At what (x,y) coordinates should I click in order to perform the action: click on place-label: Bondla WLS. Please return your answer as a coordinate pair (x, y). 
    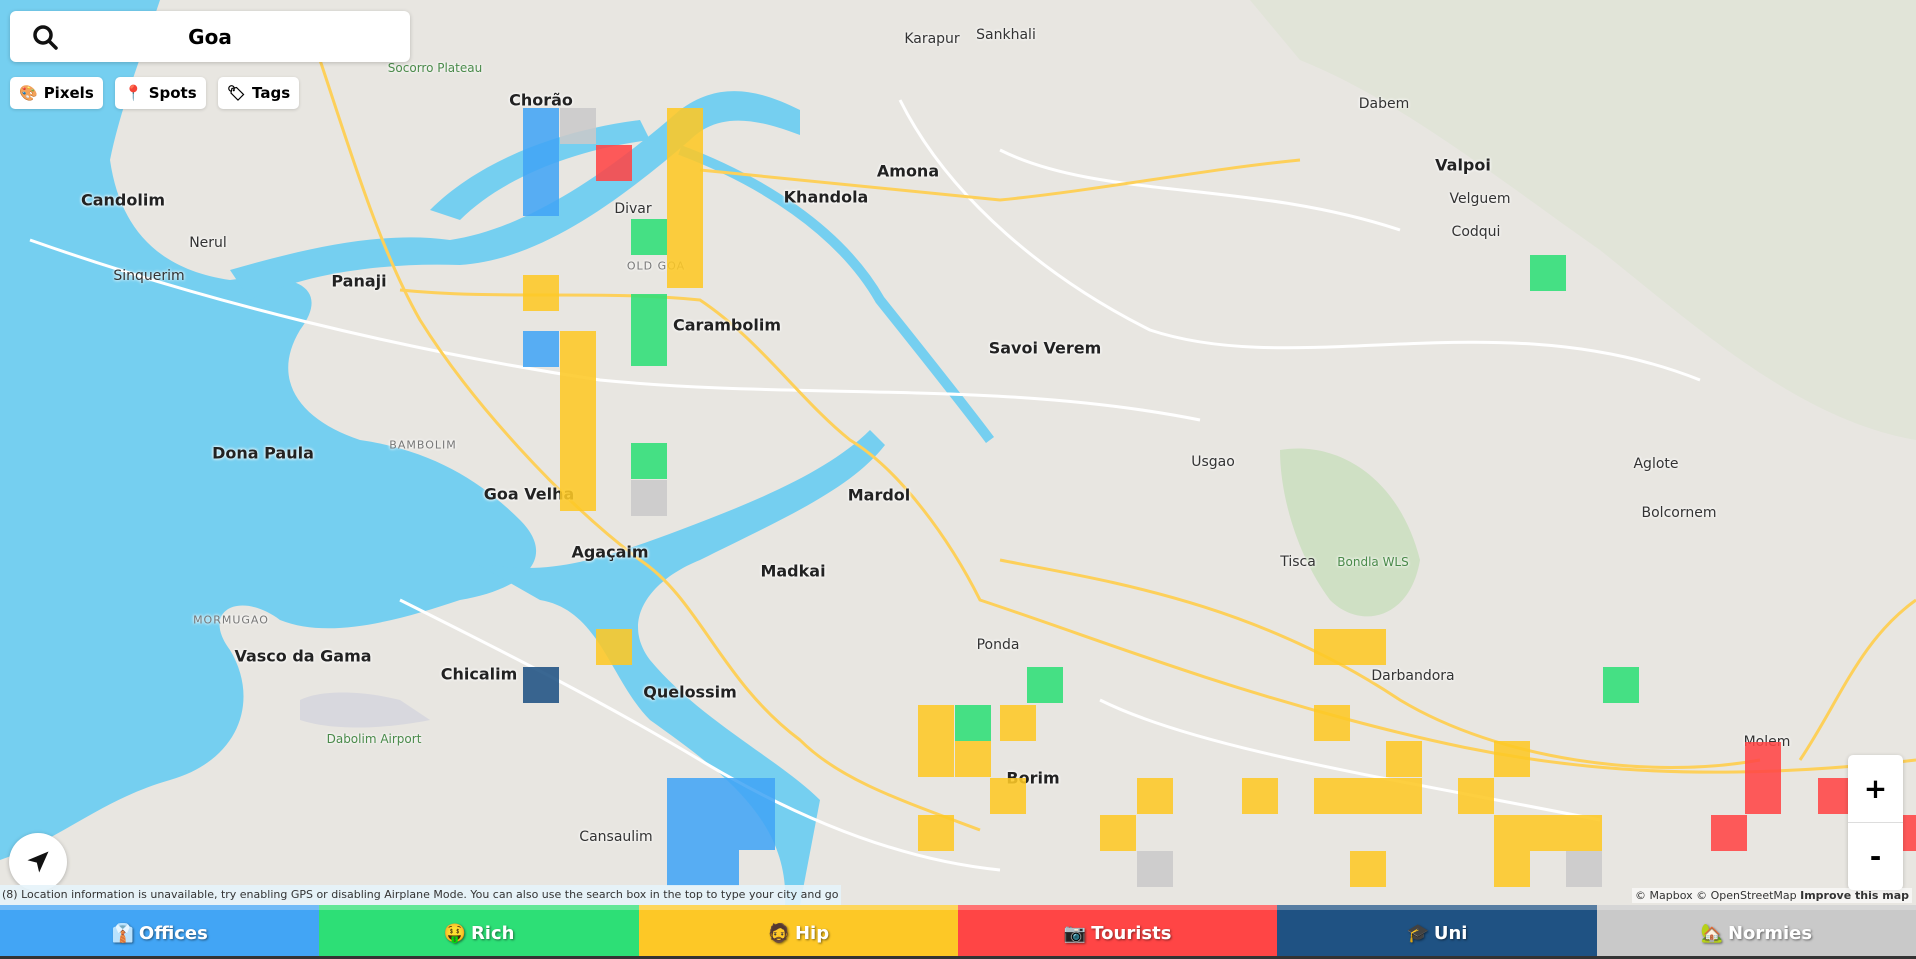
    Looking at the image, I should click on (1373, 562).